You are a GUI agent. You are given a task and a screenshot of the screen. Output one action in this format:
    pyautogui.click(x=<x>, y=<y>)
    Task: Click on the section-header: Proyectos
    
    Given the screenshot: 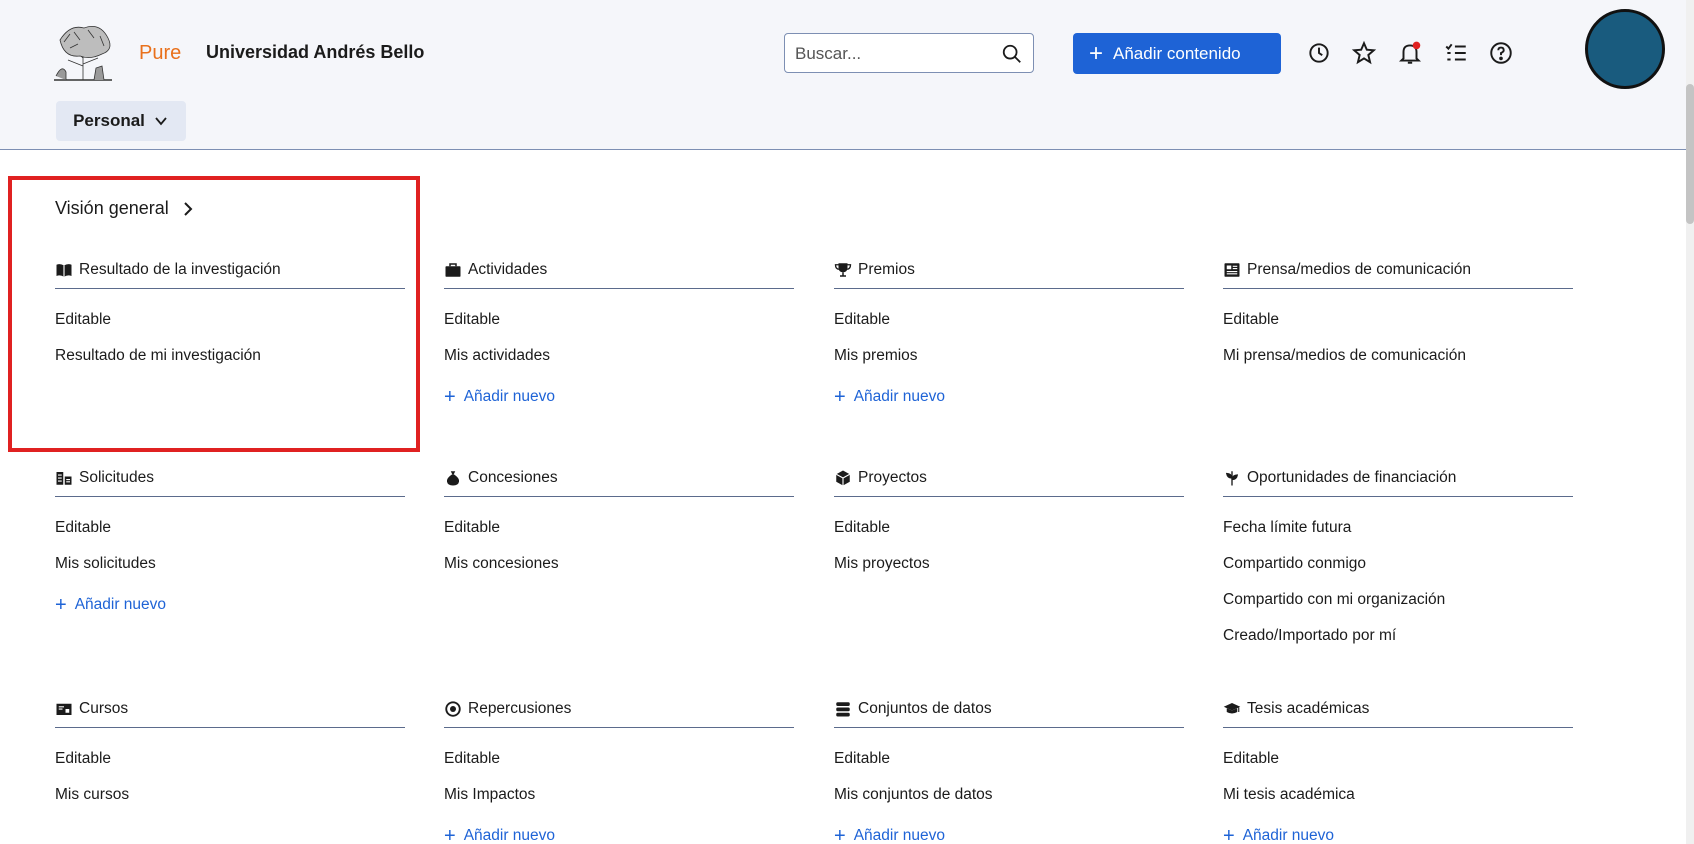 What is the action you would take?
    pyautogui.click(x=1009, y=480)
    